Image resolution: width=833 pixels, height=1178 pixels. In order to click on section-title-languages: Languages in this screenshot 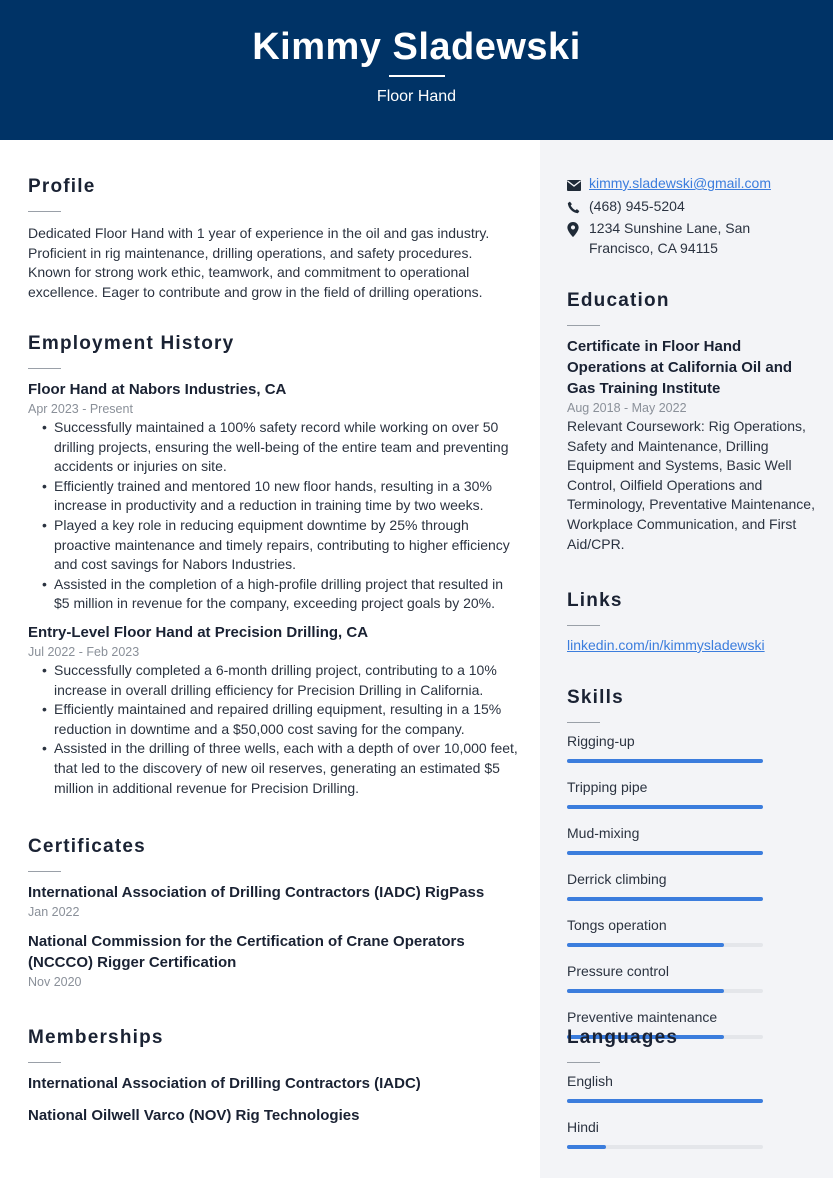, I will do `click(623, 1037)`.